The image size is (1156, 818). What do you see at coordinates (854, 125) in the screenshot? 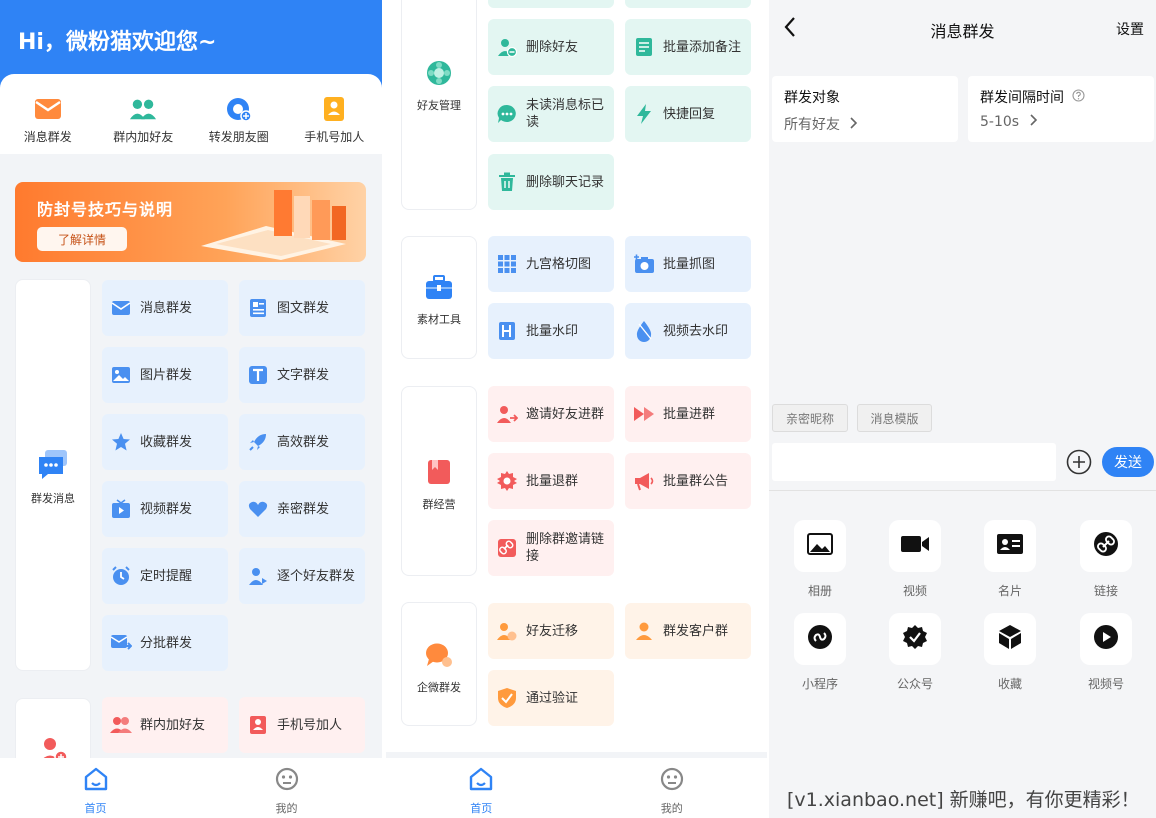
I see `chevron-right-icon` at bounding box center [854, 125].